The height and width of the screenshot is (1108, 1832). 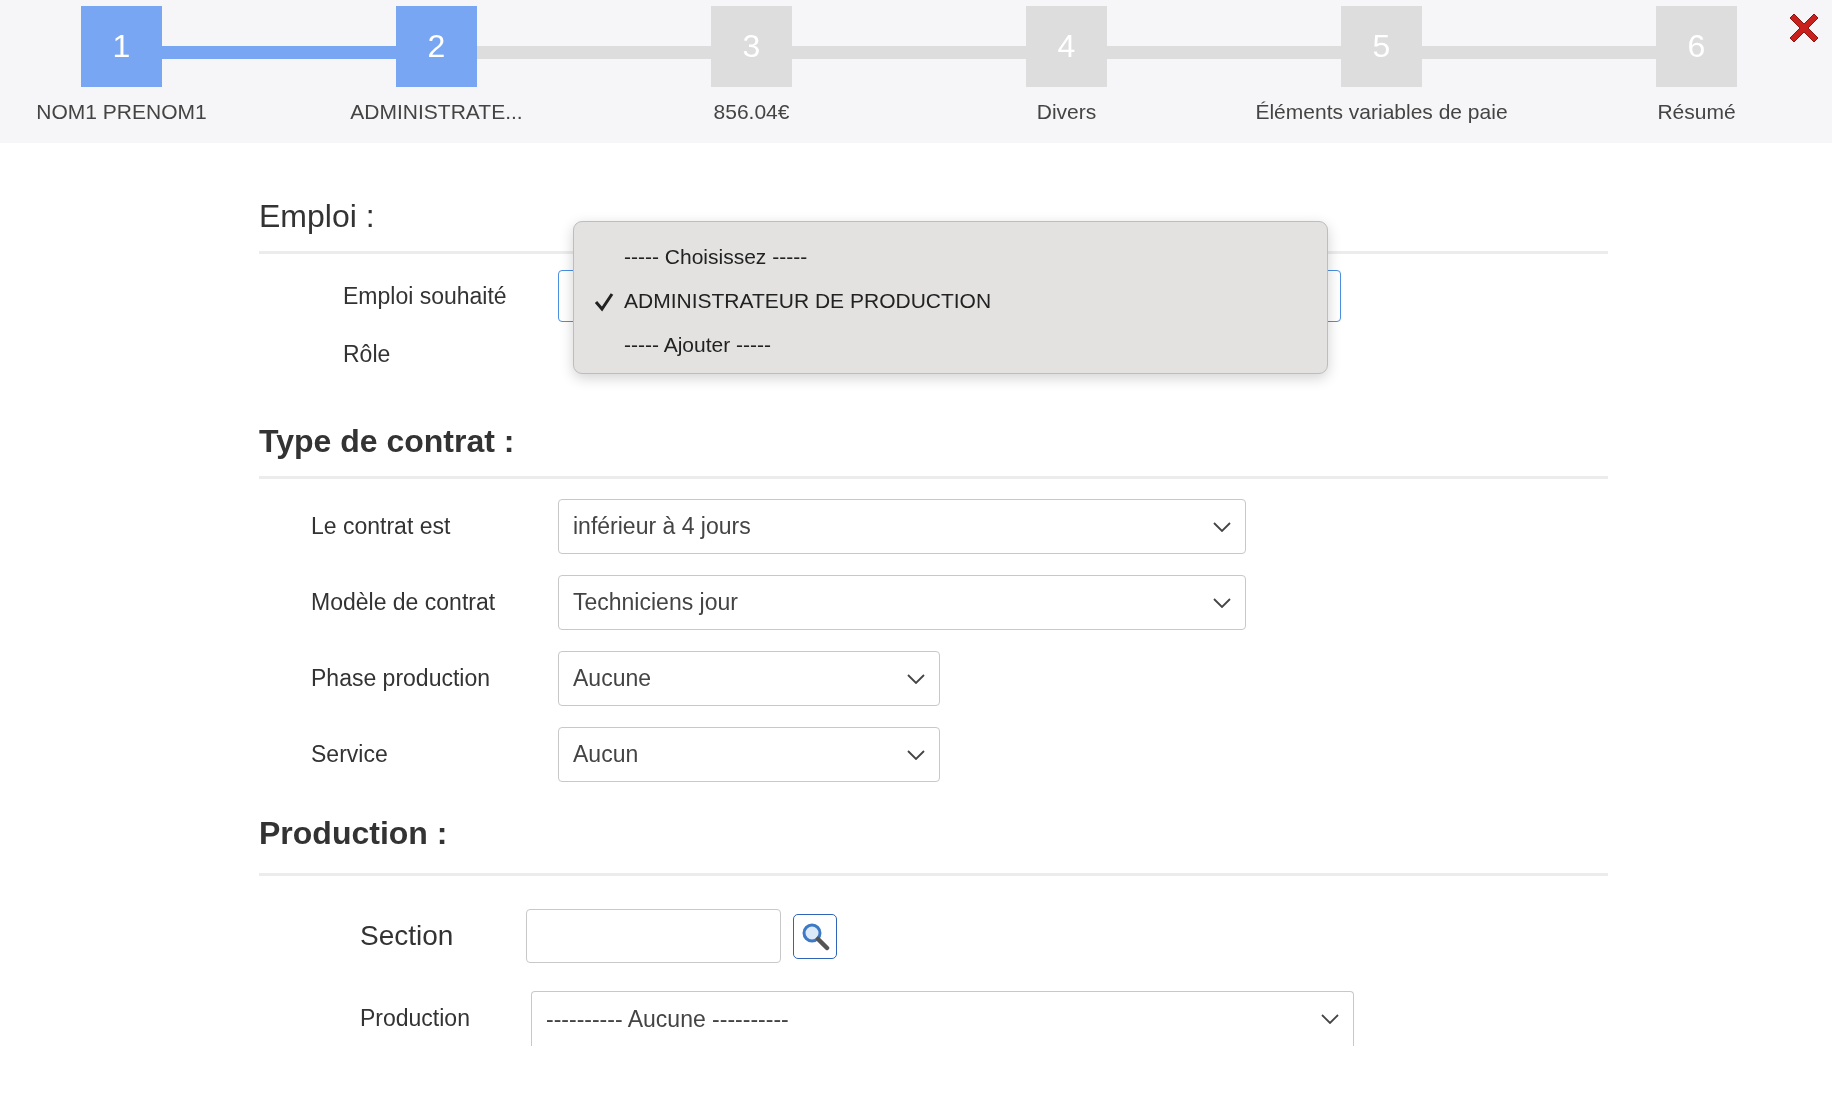 I want to click on select-field: Aucune, so click(x=749, y=678).